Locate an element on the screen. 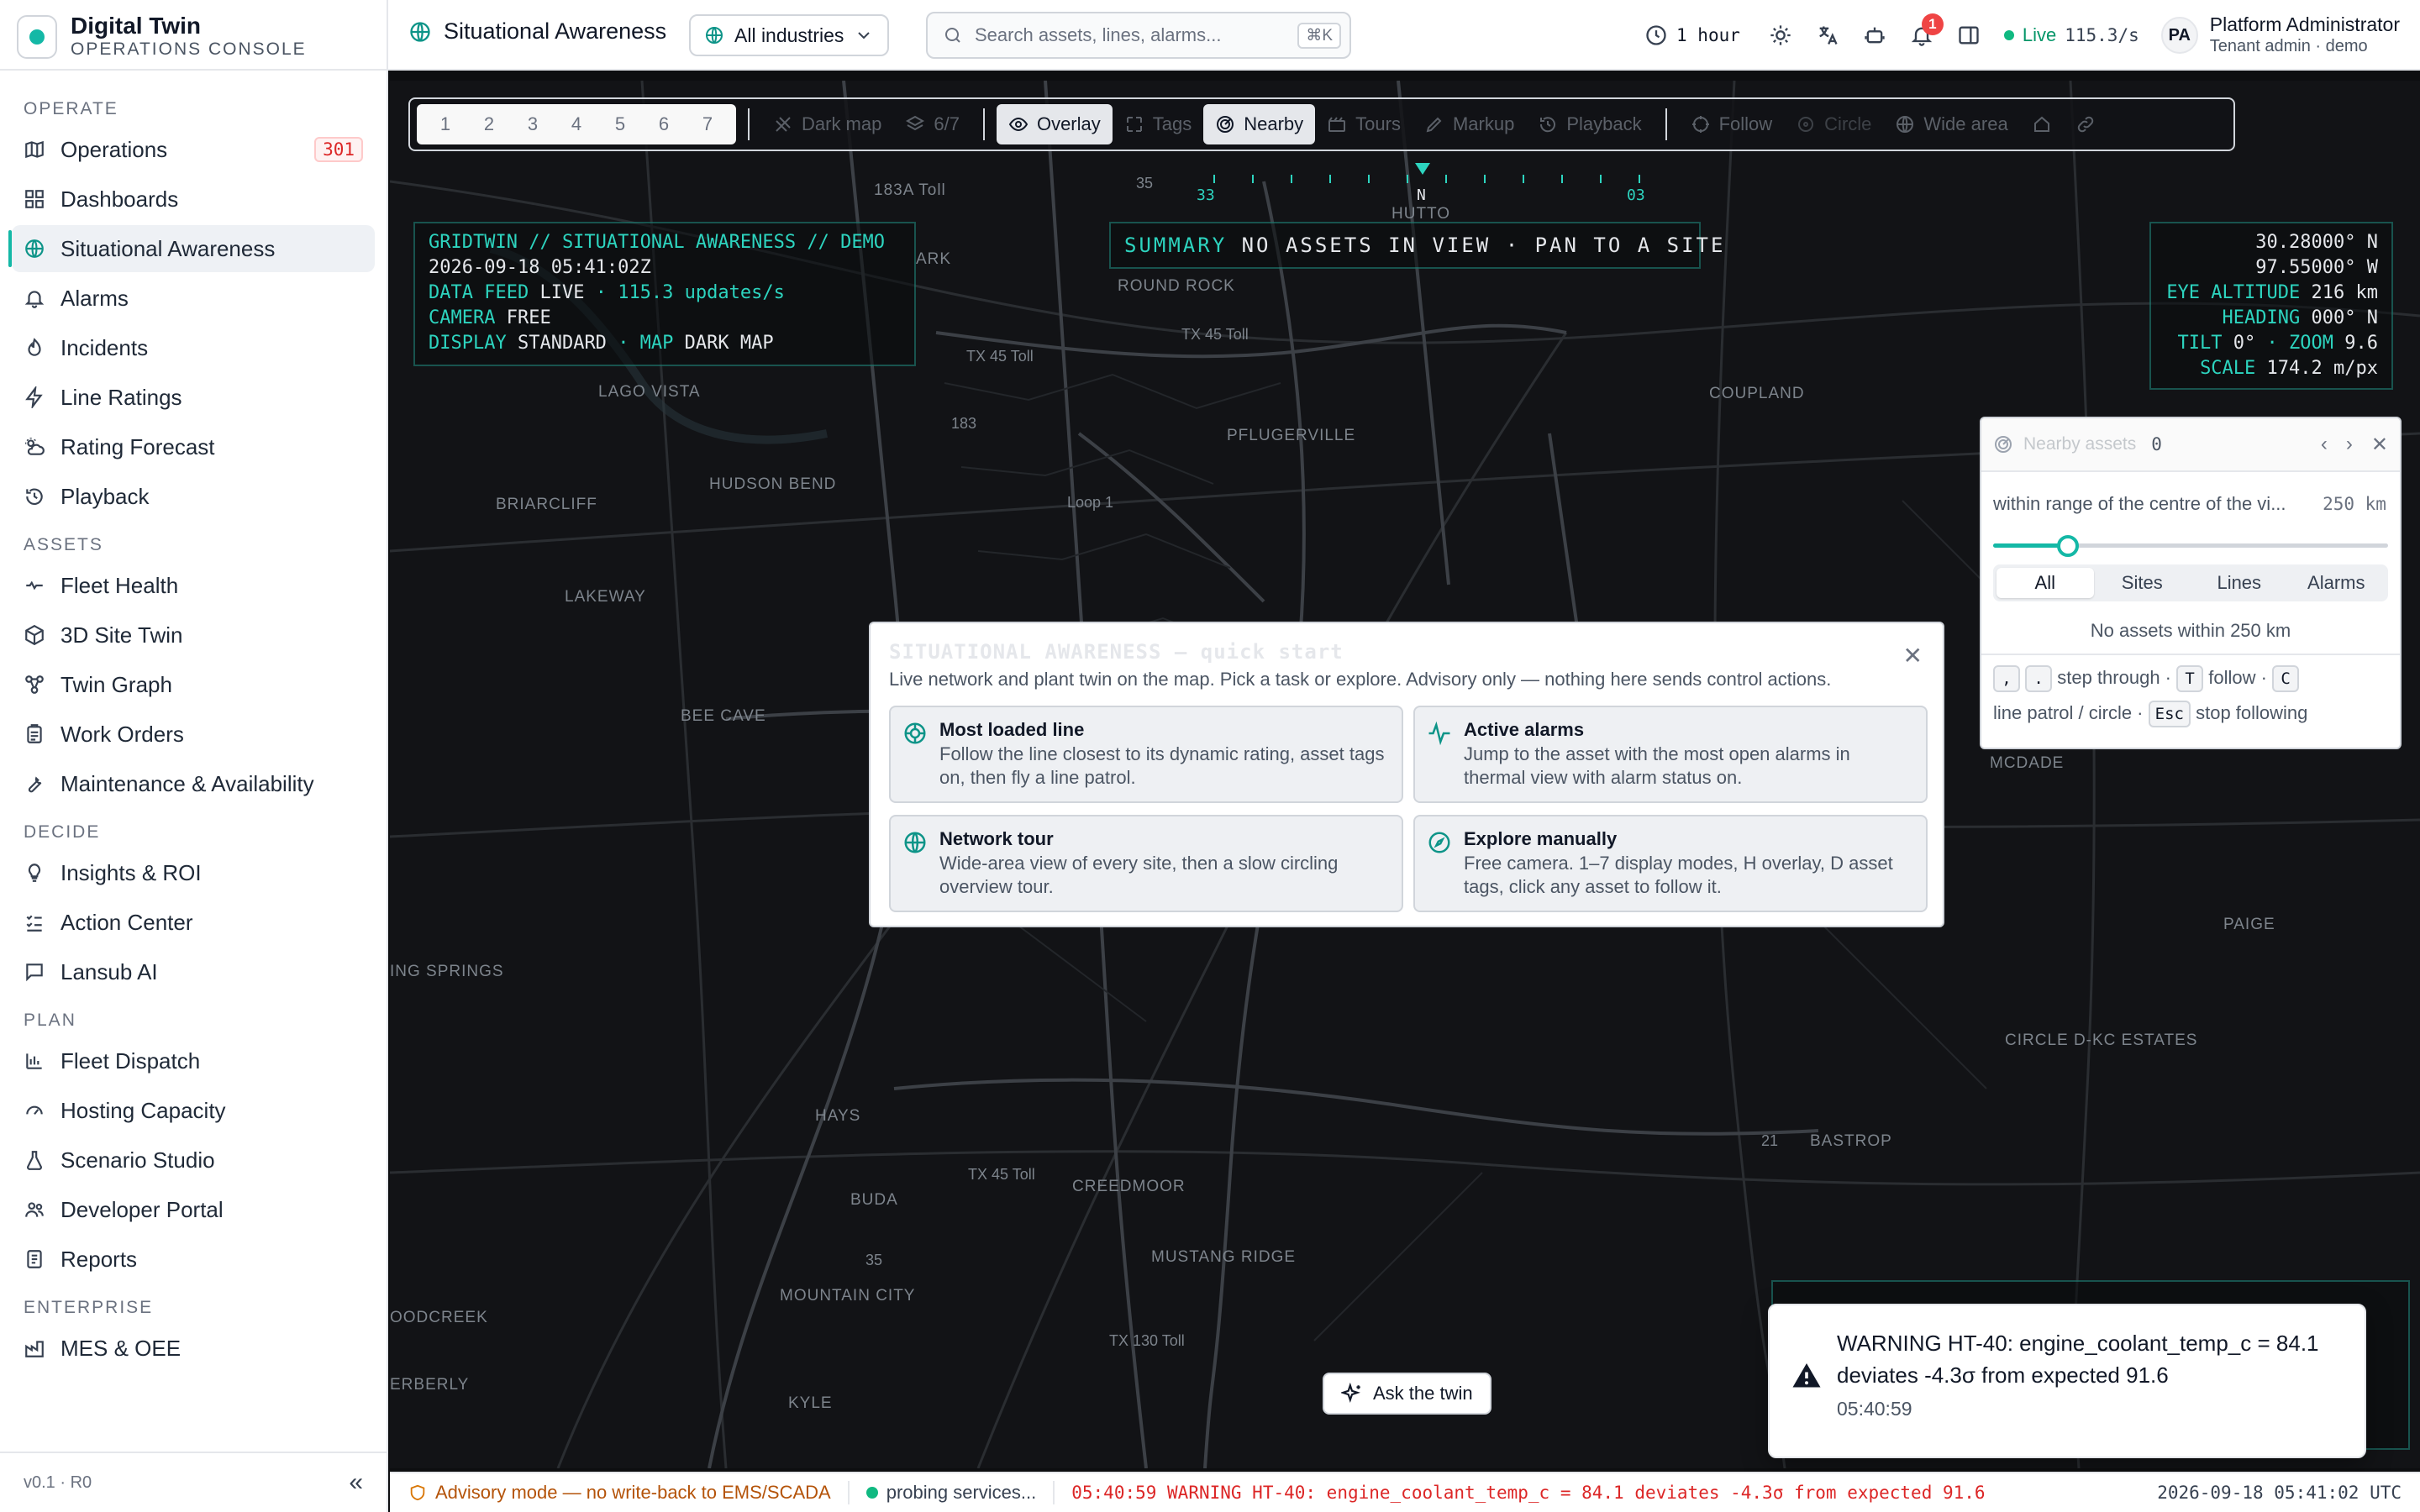 Image resolution: width=2420 pixels, height=1512 pixels. sidebar-item-mes-oee: MES & OEE is located at coordinates (193, 1348).